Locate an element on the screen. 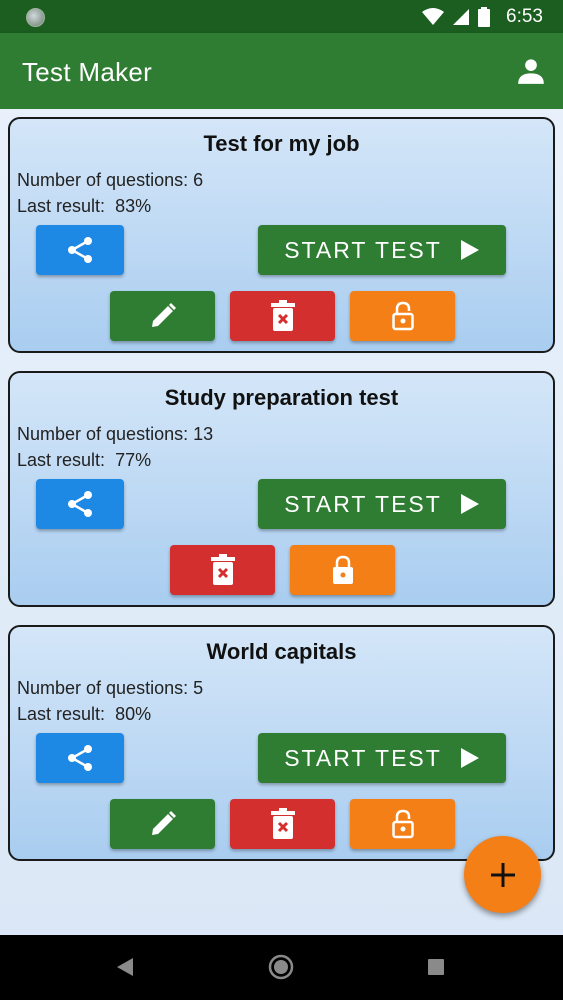 The height and width of the screenshot is (1000, 563). lock-closed-icon is located at coordinates (342, 569).